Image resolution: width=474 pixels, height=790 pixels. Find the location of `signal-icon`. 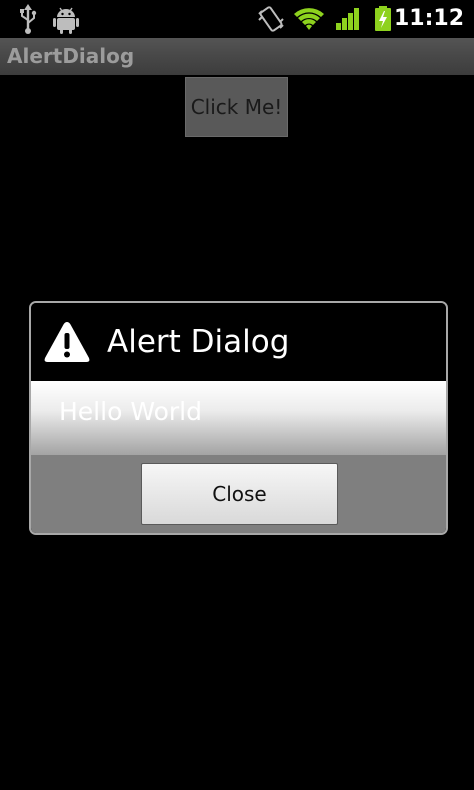

signal-icon is located at coordinates (347, 19).